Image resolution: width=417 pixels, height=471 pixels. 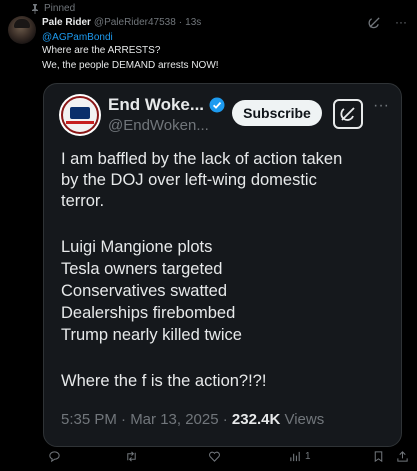 What do you see at coordinates (304, 419) in the screenshot?
I see `quoted-views-label: Views` at bounding box center [304, 419].